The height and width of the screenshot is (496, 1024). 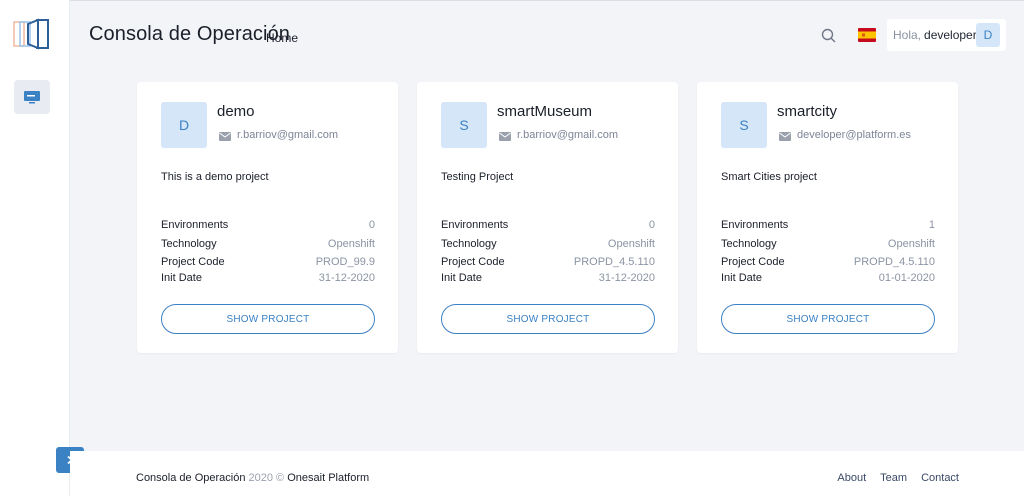 I want to click on detail-row-project-code: Project Code PROD_99.9, so click(x=268, y=262).